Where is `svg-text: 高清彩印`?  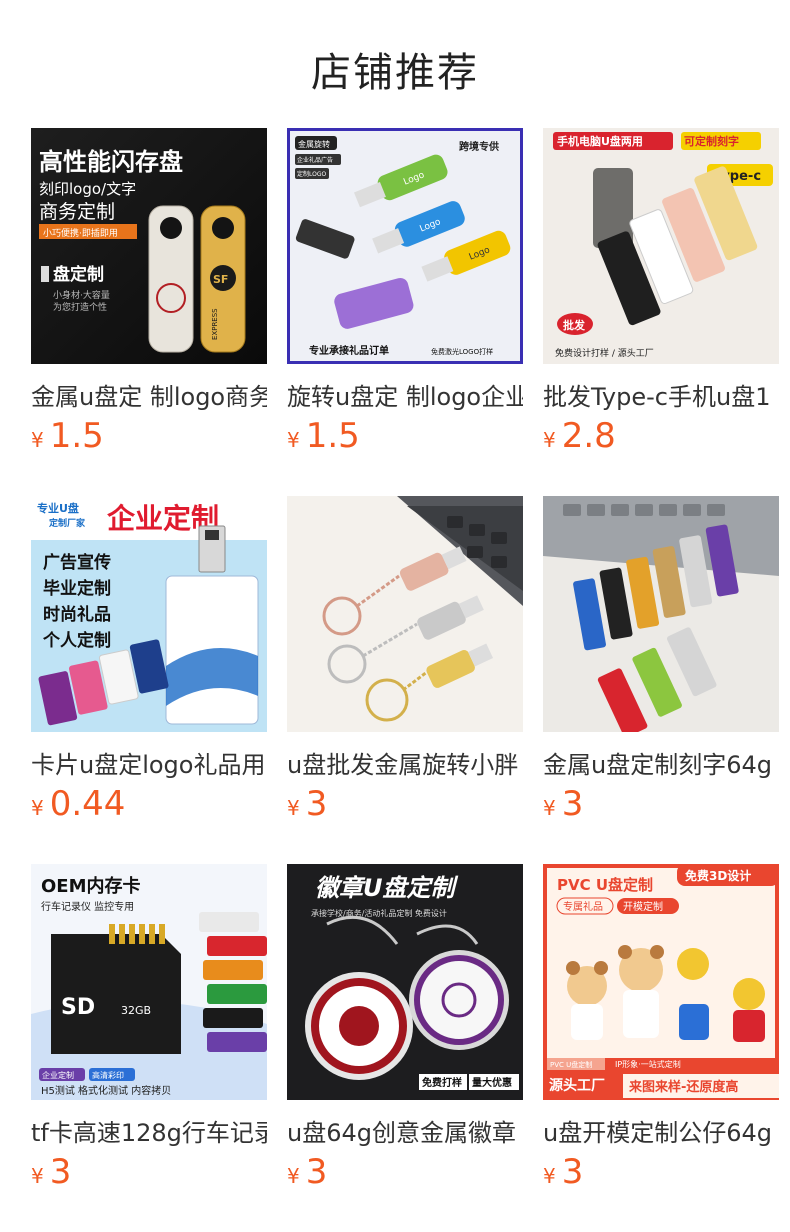
svg-text: 高清彩印 is located at coordinates (108, 1075).